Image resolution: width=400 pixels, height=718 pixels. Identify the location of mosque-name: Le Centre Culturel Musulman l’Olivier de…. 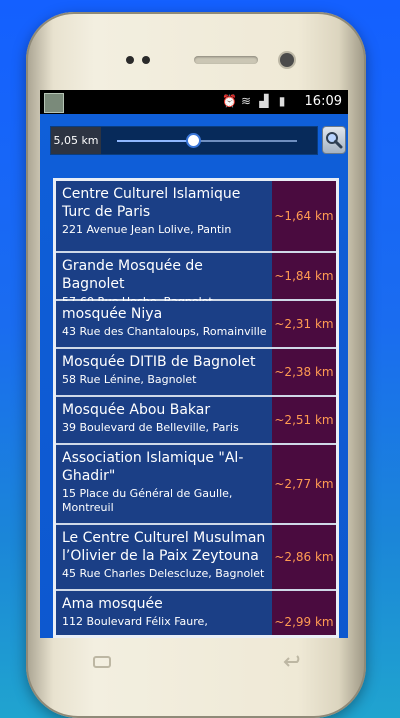
(164, 547).